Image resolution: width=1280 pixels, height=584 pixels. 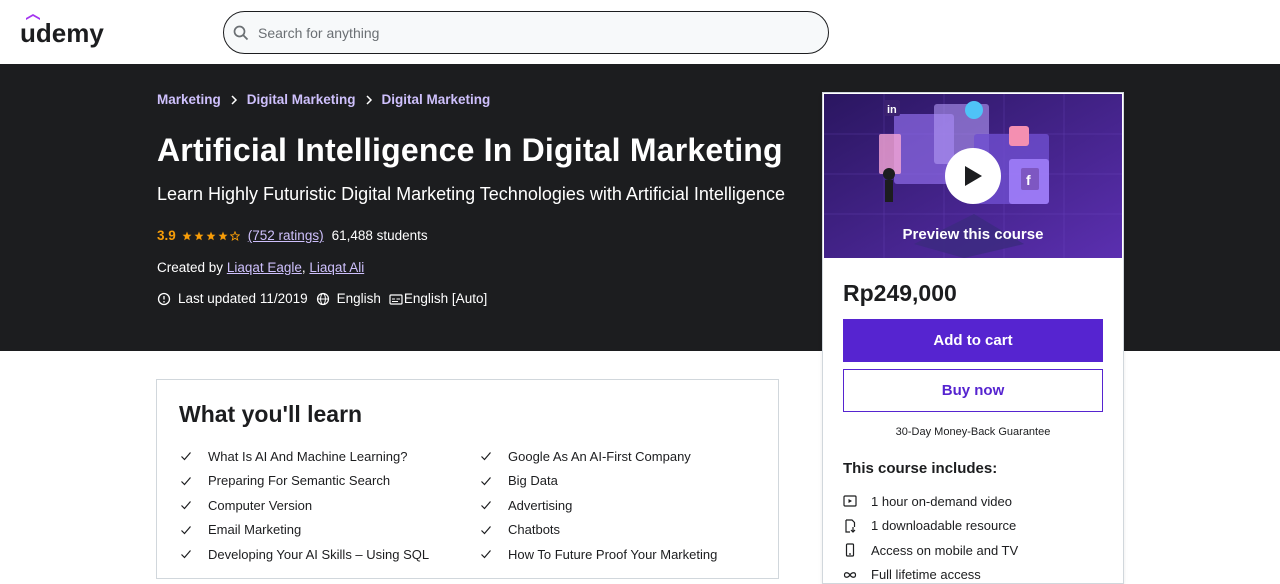 I want to click on include-label: 1 hour on-demand video, so click(x=941, y=501).